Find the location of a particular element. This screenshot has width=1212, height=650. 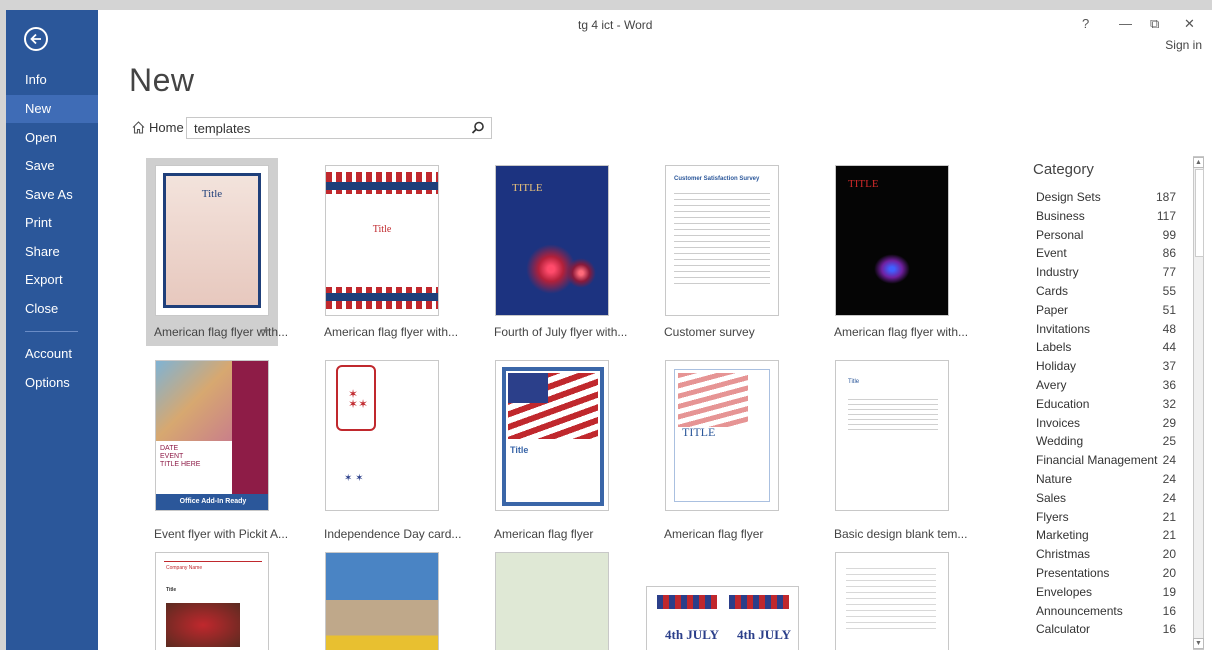

template-tile: Title American flag flyer is located at coordinates (552, 447).